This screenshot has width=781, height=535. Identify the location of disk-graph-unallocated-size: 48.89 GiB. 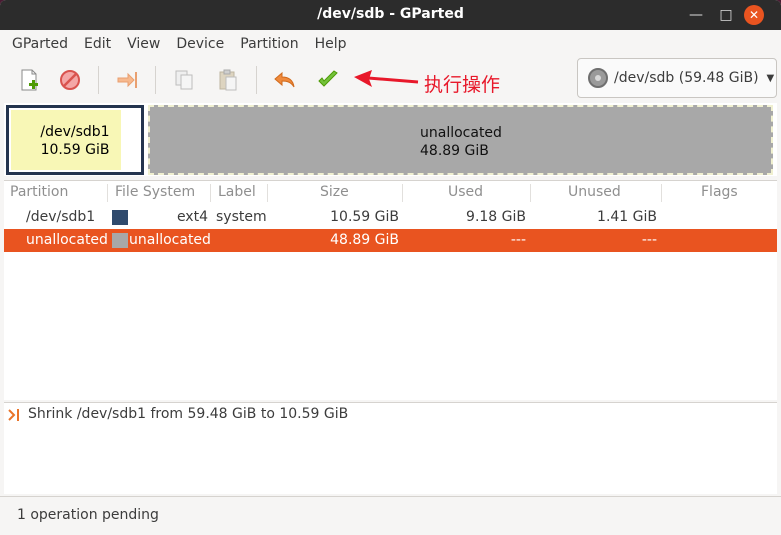
(454, 151).